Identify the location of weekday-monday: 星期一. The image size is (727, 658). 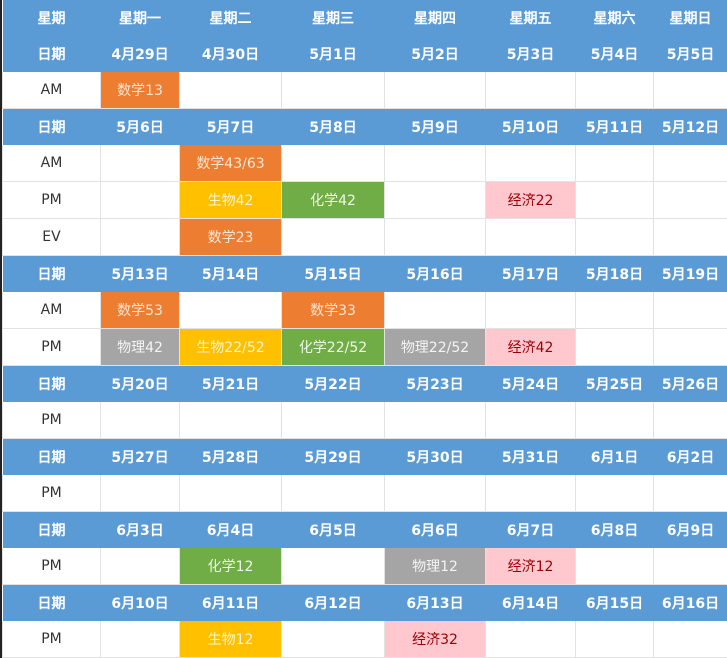
(140, 18).